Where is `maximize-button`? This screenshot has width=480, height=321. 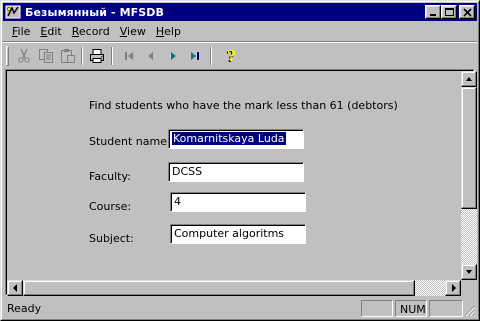
maximize-button is located at coordinates (449, 12).